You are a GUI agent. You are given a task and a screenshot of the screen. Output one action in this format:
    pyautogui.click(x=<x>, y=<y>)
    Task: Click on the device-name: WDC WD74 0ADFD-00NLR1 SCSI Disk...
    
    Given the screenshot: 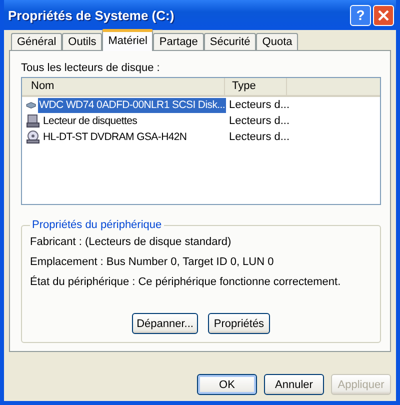 What is the action you would take?
    pyautogui.click(x=132, y=105)
    